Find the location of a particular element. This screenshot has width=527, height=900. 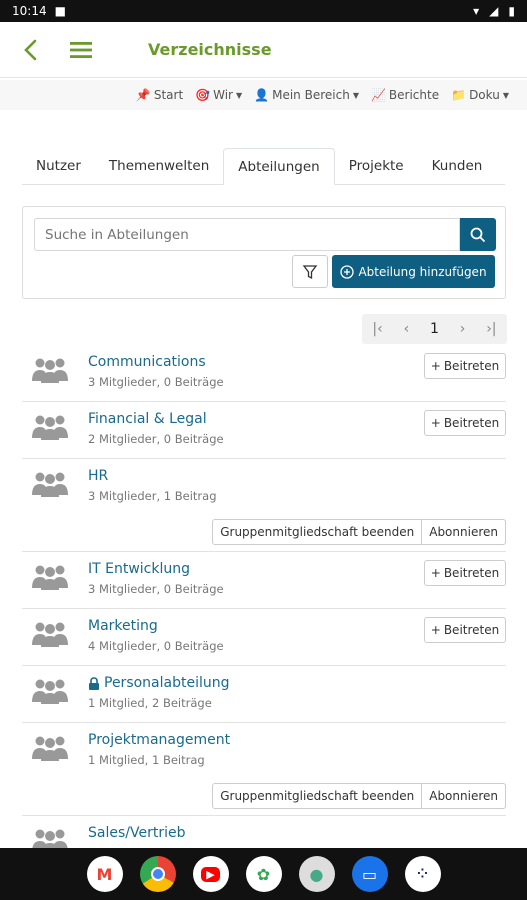

notification-icon: ■ is located at coordinates (60, 11).